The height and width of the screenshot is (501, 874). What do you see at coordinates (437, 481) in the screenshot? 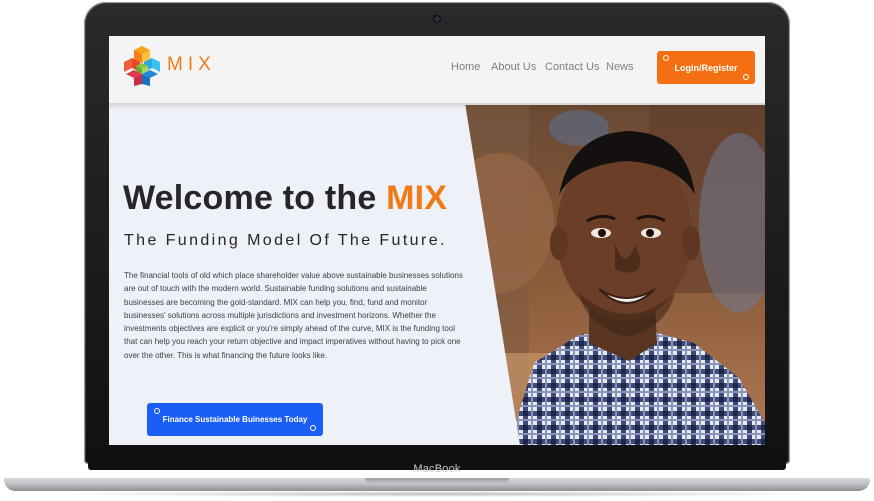
I see `laptop-opening-notch` at bounding box center [437, 481].